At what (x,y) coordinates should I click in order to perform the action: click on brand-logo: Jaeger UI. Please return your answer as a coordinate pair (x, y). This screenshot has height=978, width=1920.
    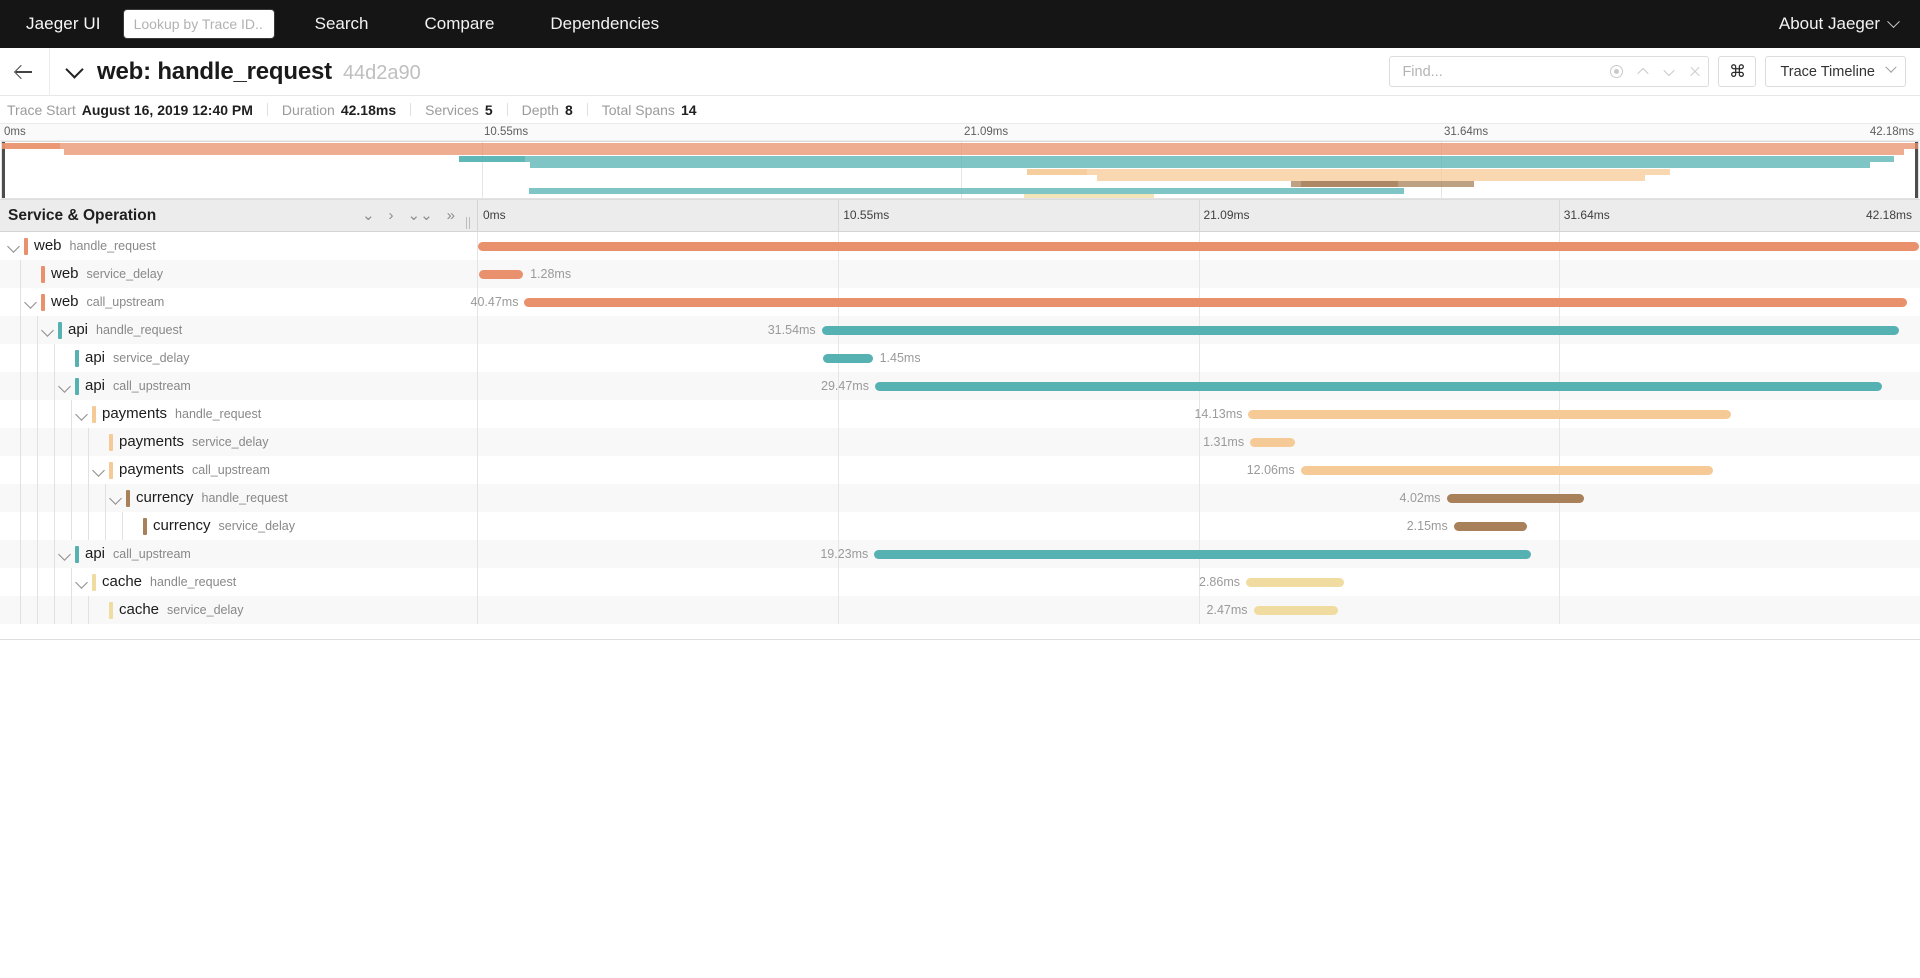
    Looking at the image, I should click on (63, 24).